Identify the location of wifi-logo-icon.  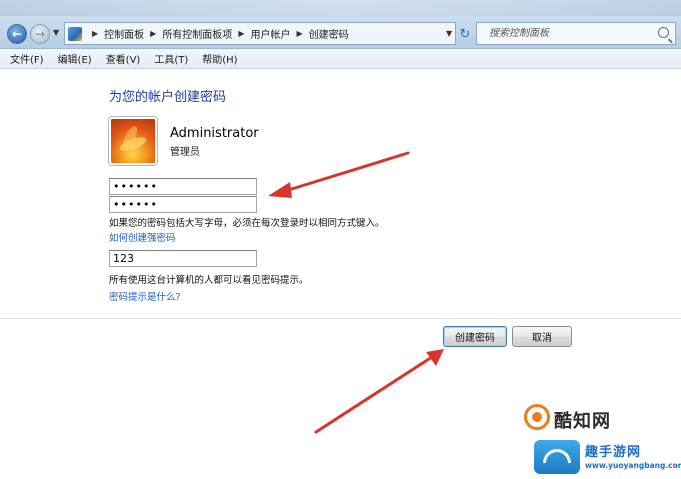
(557, 457).